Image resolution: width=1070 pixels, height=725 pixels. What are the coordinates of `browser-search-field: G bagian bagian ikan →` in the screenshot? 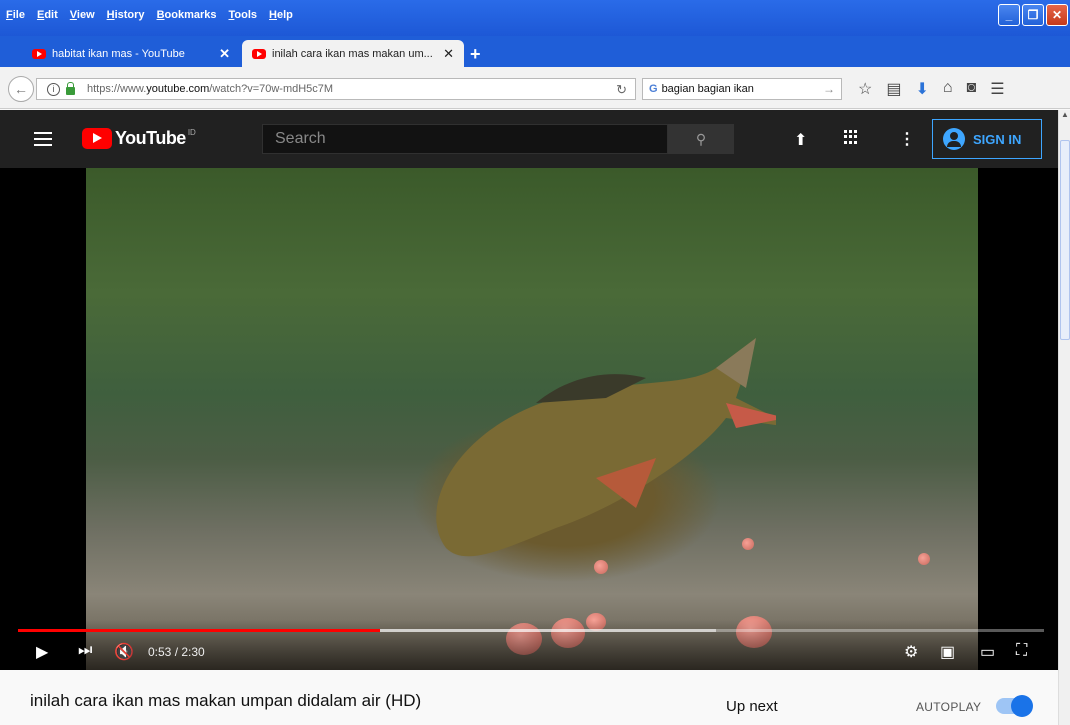 It's located at (742, 89).